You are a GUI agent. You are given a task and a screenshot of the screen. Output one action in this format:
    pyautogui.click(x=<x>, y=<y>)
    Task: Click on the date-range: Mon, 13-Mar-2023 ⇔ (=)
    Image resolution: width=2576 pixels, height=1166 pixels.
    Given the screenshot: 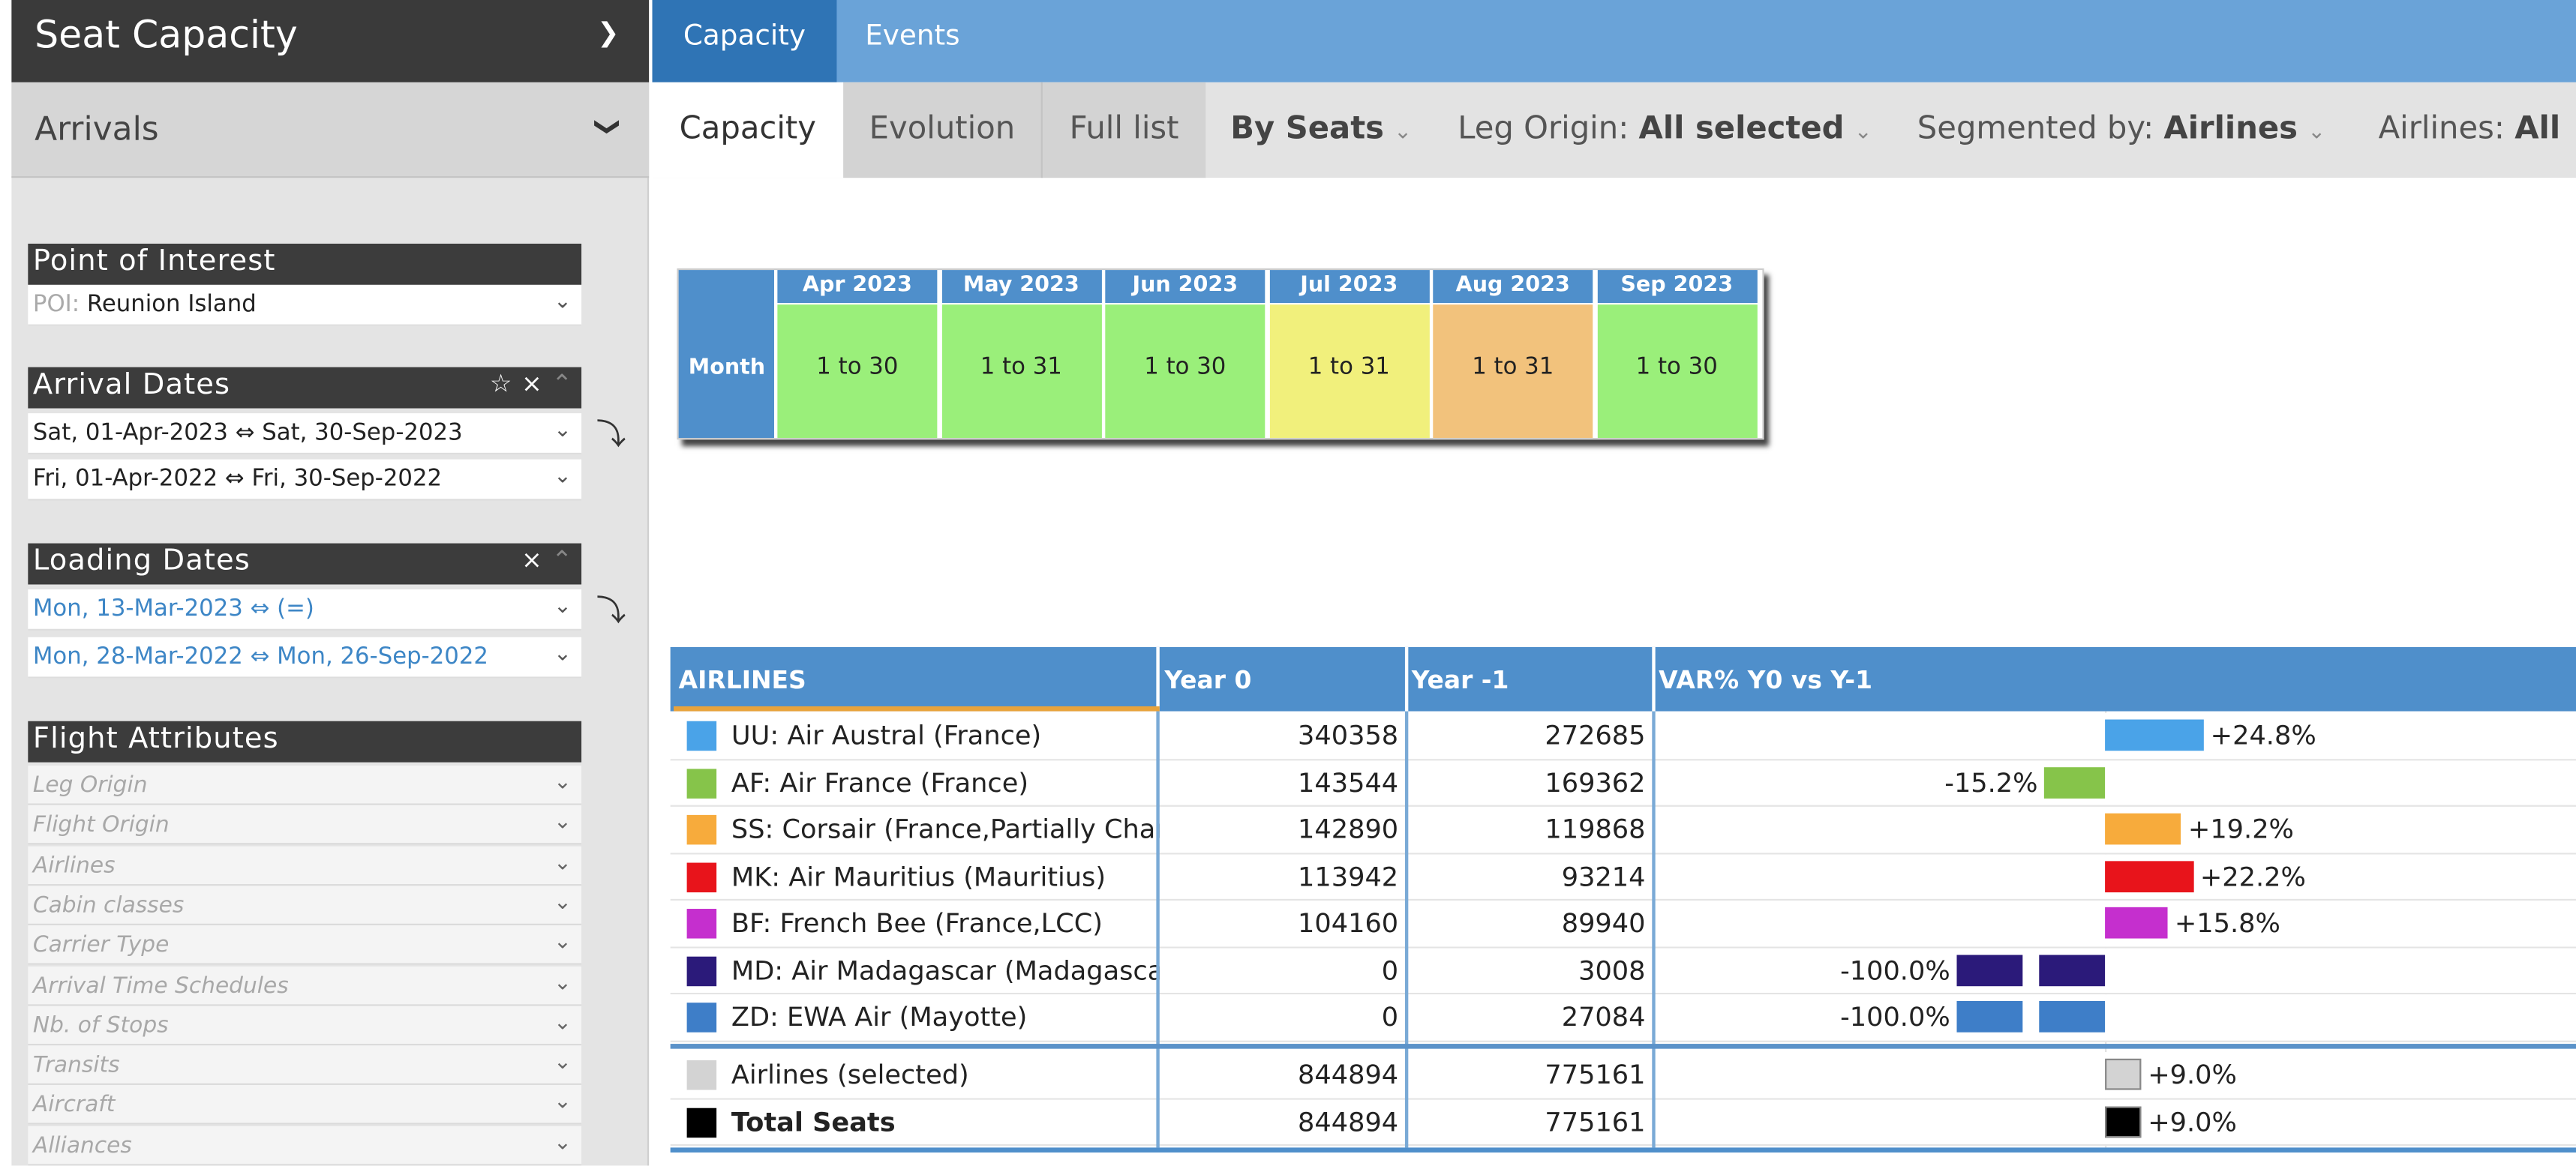 What is the action you would take?
    pyautogui.click(x=173, y=609)
    